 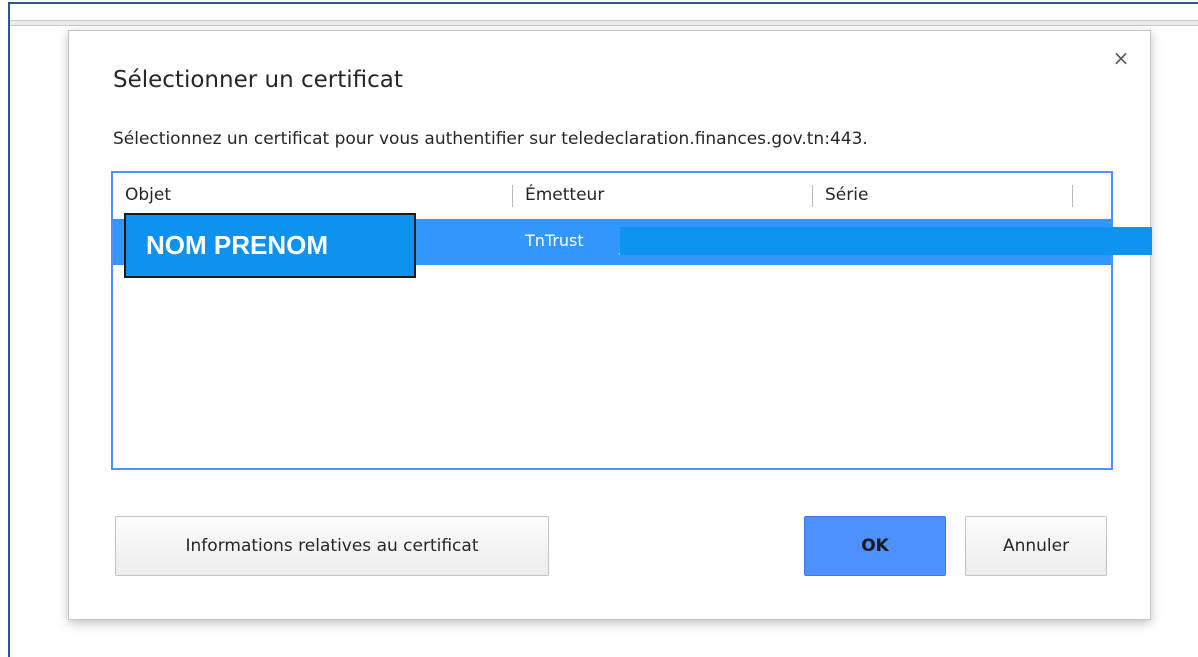 I want to click on column-header-serie: Série, so click(x=943, y=195).